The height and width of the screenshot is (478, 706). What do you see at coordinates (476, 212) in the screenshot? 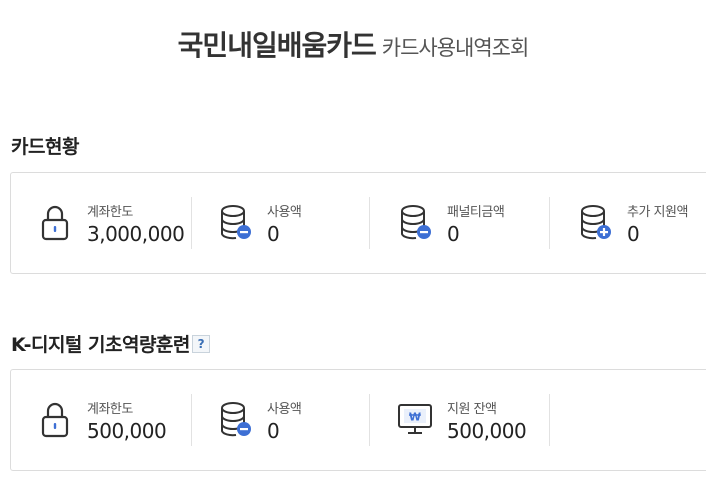
I see `penalty-amount-label: 패널티금액` at bounding box center [476, 212].